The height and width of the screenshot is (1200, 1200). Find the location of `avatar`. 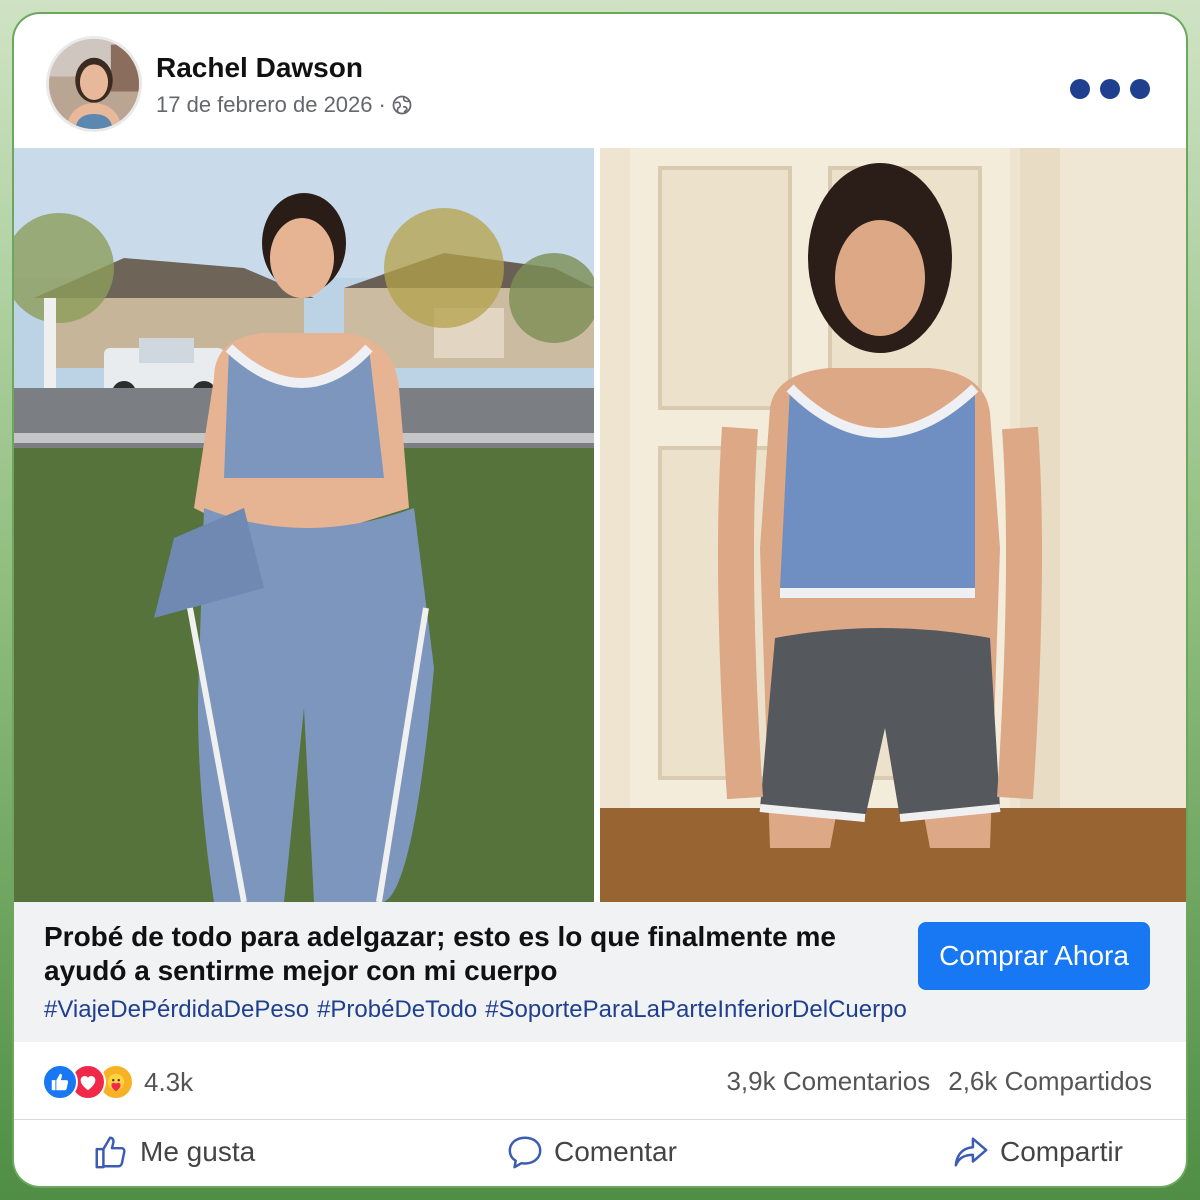

avatar is located at coordinates (94, 84).